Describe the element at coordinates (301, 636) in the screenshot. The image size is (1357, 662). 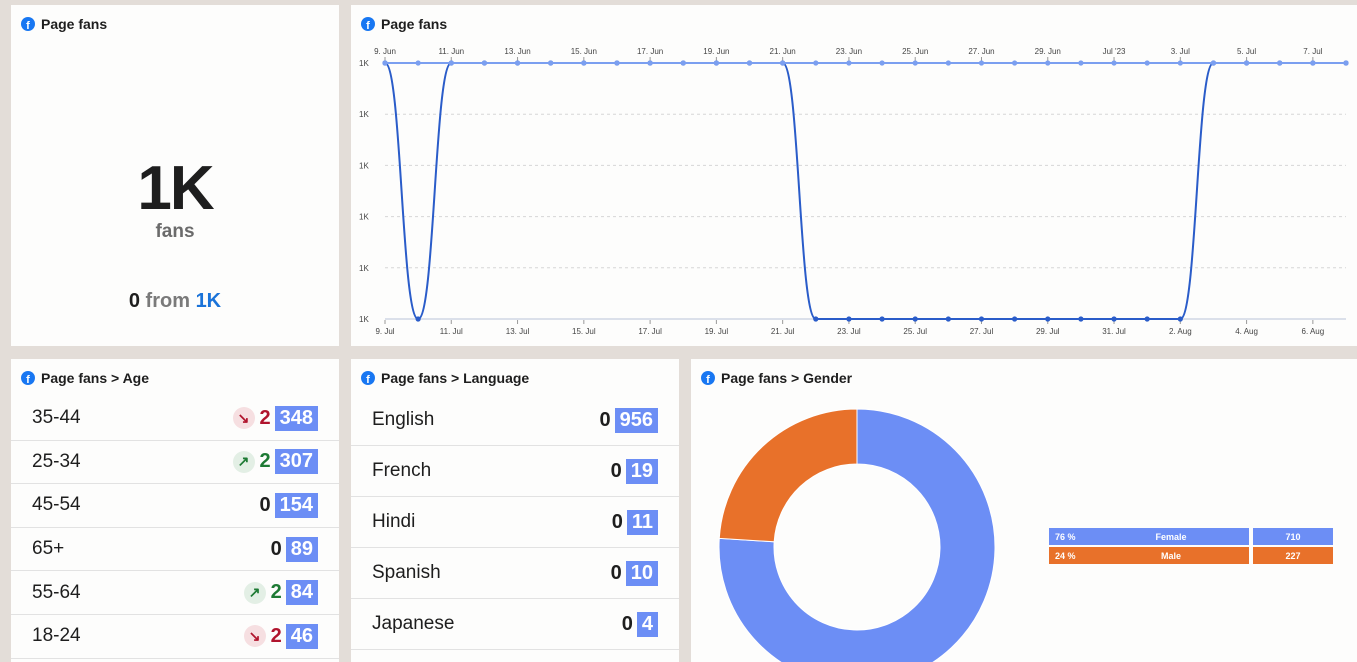
I see `row-value: 46` at that location.